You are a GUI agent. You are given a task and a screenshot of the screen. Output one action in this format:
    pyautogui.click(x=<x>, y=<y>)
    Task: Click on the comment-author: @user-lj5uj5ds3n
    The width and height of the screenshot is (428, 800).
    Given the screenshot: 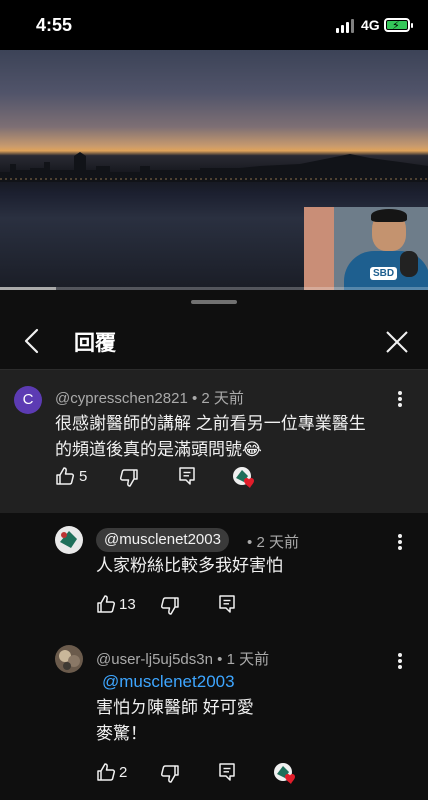 What is the action you would take?
    pyautogui.click(x=154, y=659)
    